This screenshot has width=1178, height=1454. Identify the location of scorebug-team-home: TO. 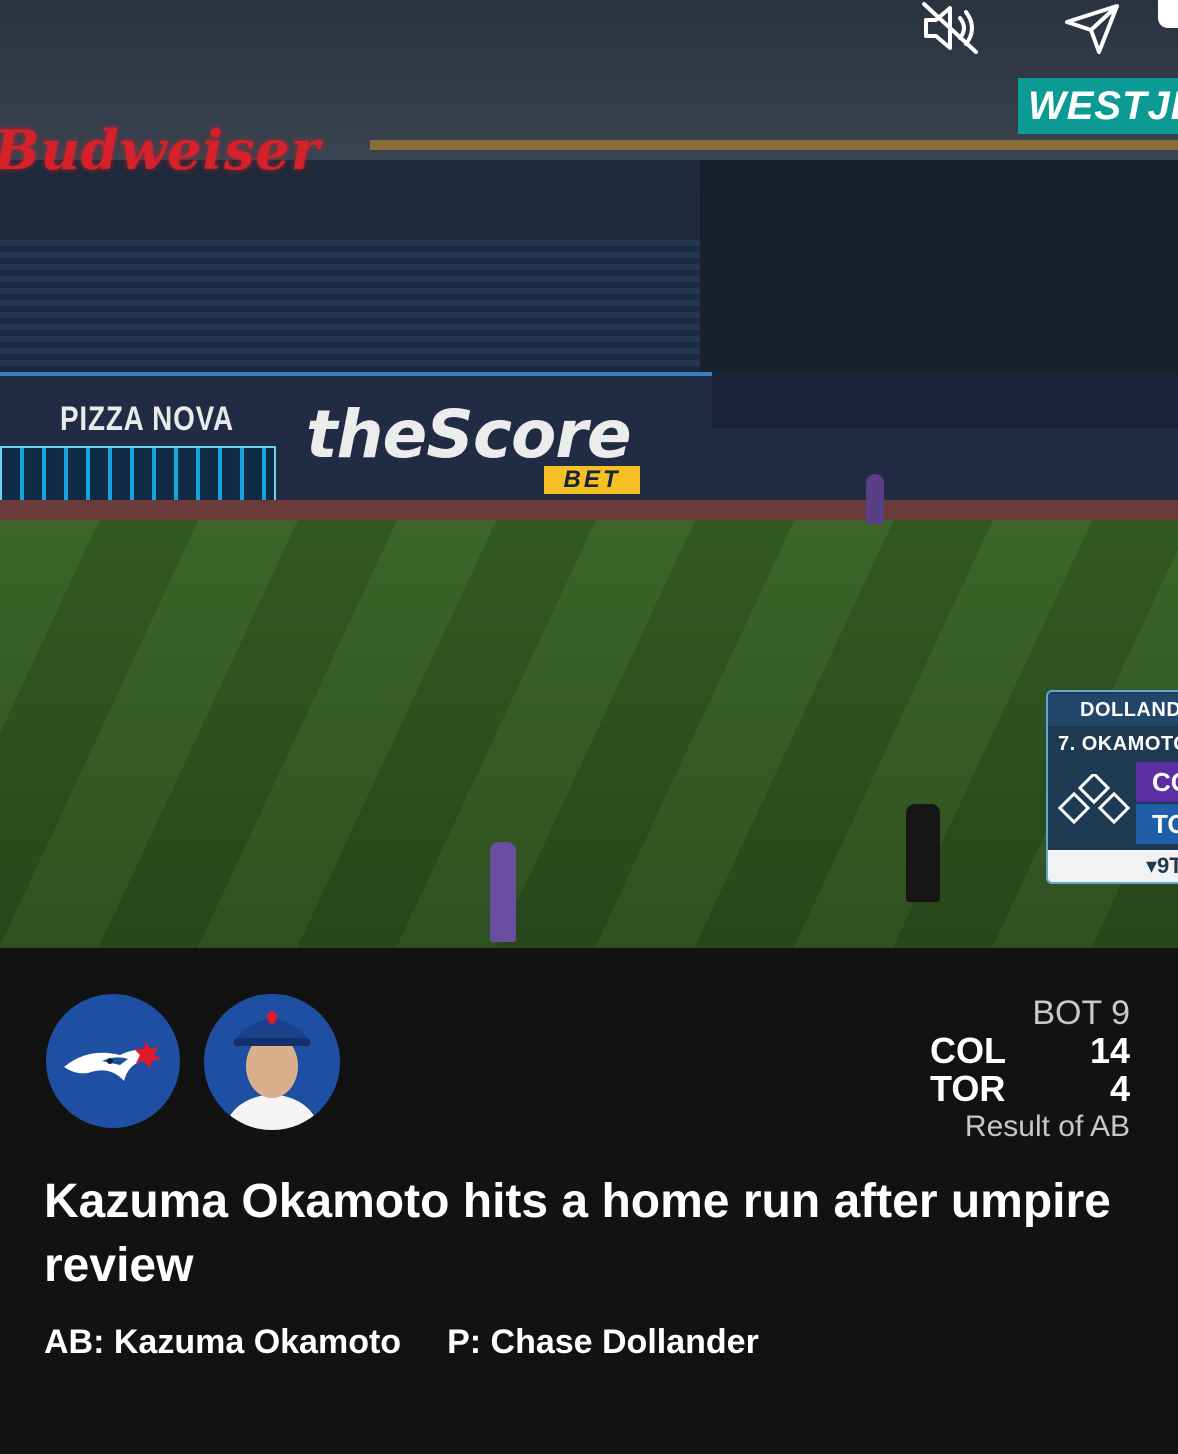
(1157, 824).